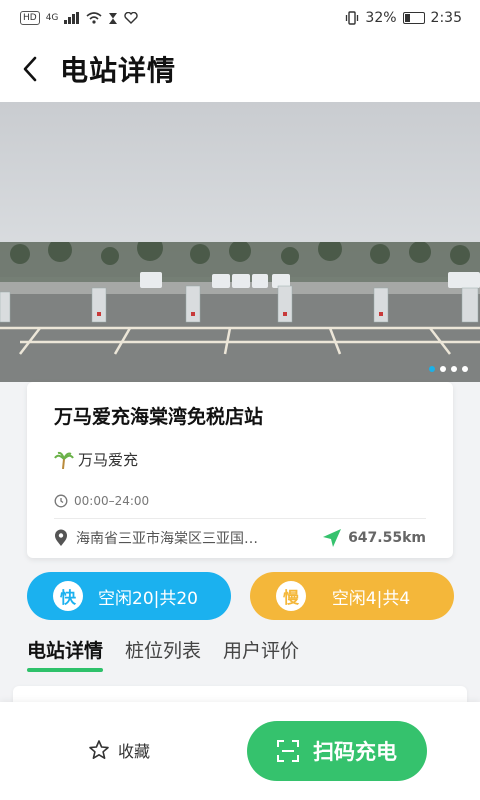 Image resolution: width=480 pixels, height=800 pixels. I want to click on status-right: 32% 2:35, so click(403, 18).